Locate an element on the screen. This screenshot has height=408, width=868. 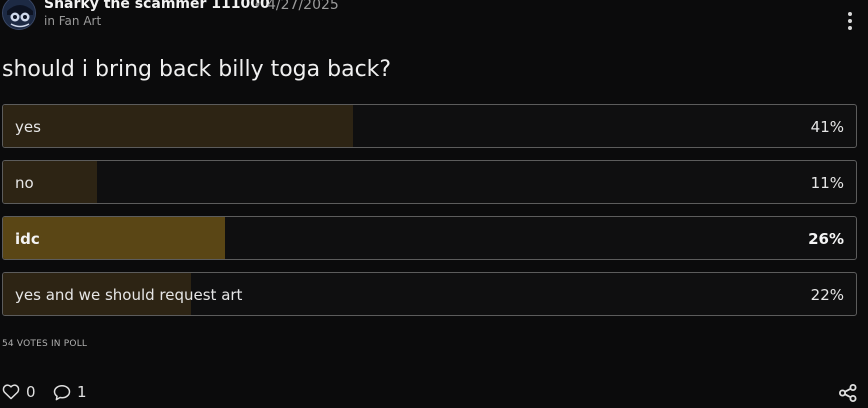
comment-button: 1 is located at coordinates (70, 392).